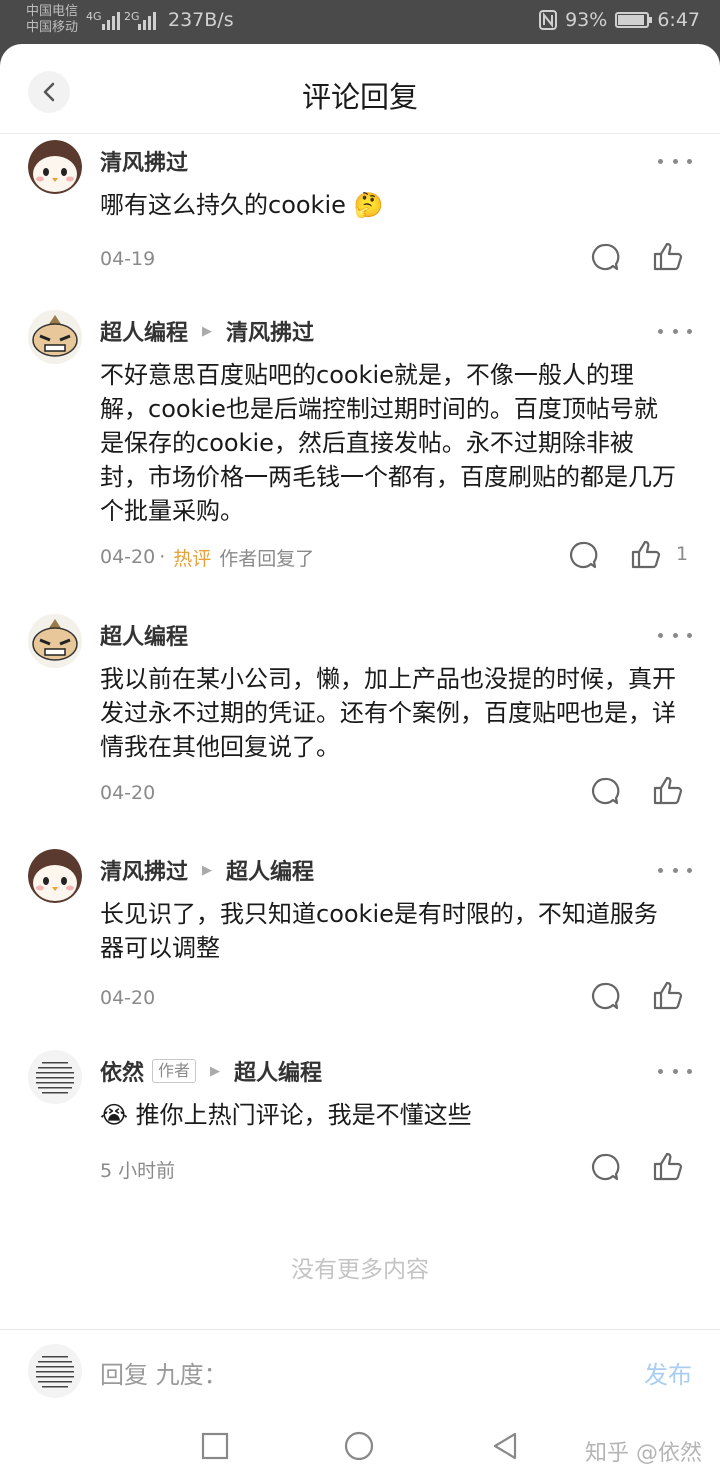  I want to click on network-speed: 237B/s, so click(201, 20).